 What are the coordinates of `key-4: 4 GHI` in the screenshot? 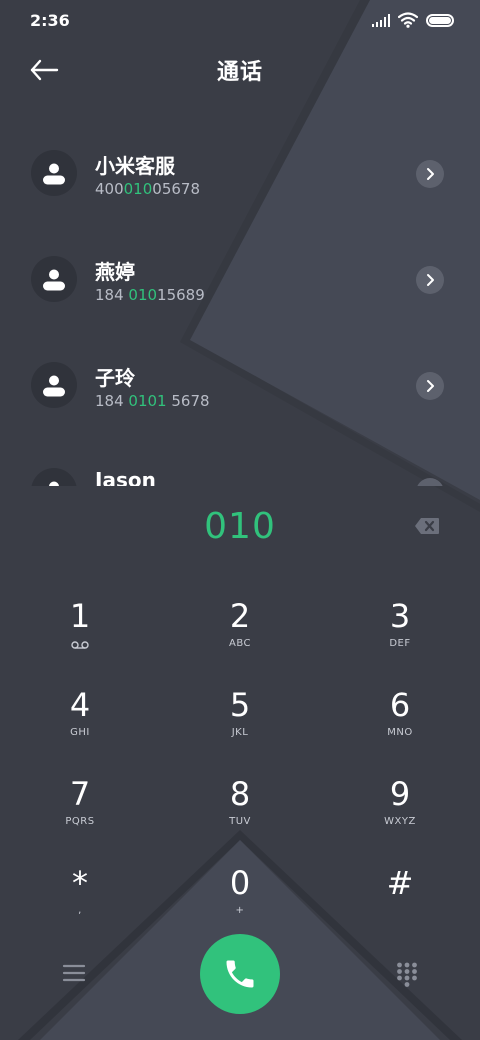 It's located at (80, 725).